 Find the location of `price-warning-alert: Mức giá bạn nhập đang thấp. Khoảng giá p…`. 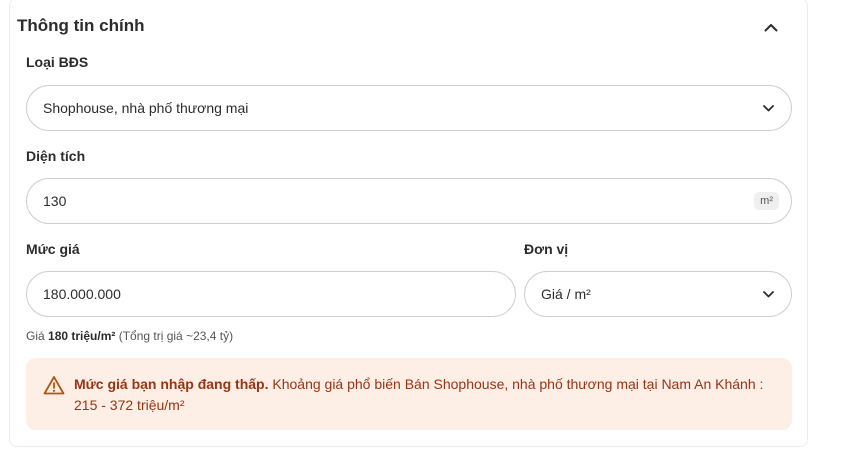

price-warning-alert: Mức giá bạn nhập đang thấp. Khoảng giá p… is located at coordinates (409, 394).